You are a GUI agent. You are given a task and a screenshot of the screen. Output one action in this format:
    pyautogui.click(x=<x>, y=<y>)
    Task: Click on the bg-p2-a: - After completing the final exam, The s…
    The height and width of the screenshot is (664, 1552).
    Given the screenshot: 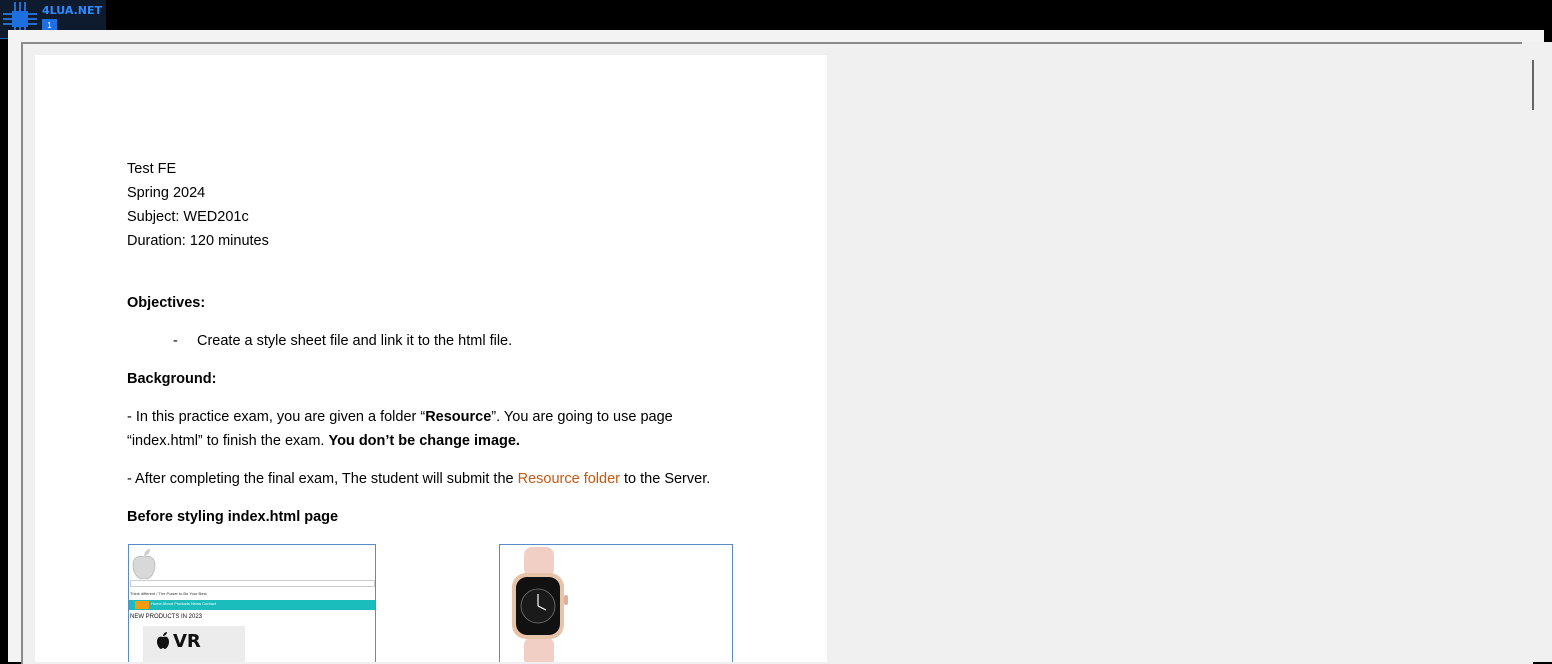 What is the action you would take?
    pyautogui.click(x=322, y=479)
    